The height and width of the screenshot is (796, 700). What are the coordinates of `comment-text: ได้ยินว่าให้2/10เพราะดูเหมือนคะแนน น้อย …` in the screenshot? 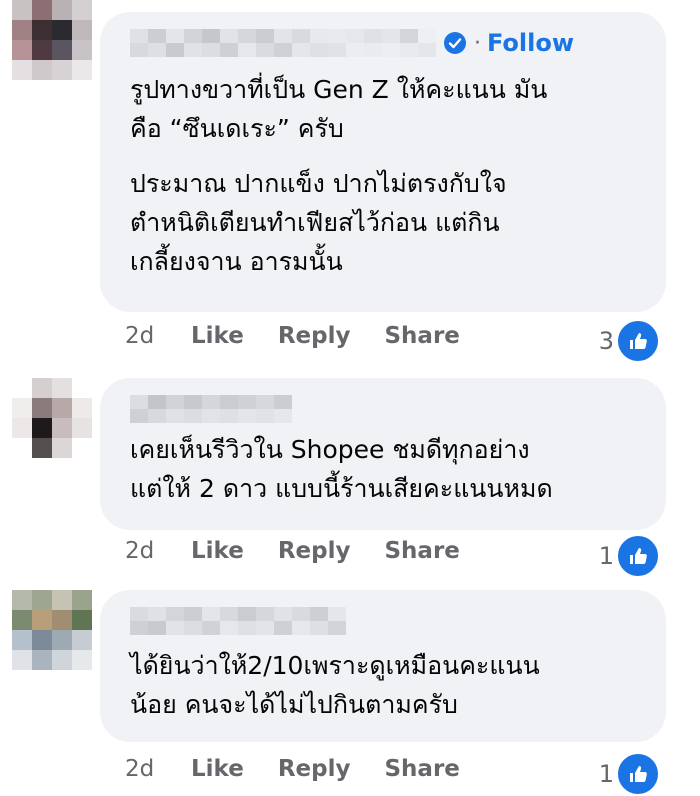 It's located at (388, 685).